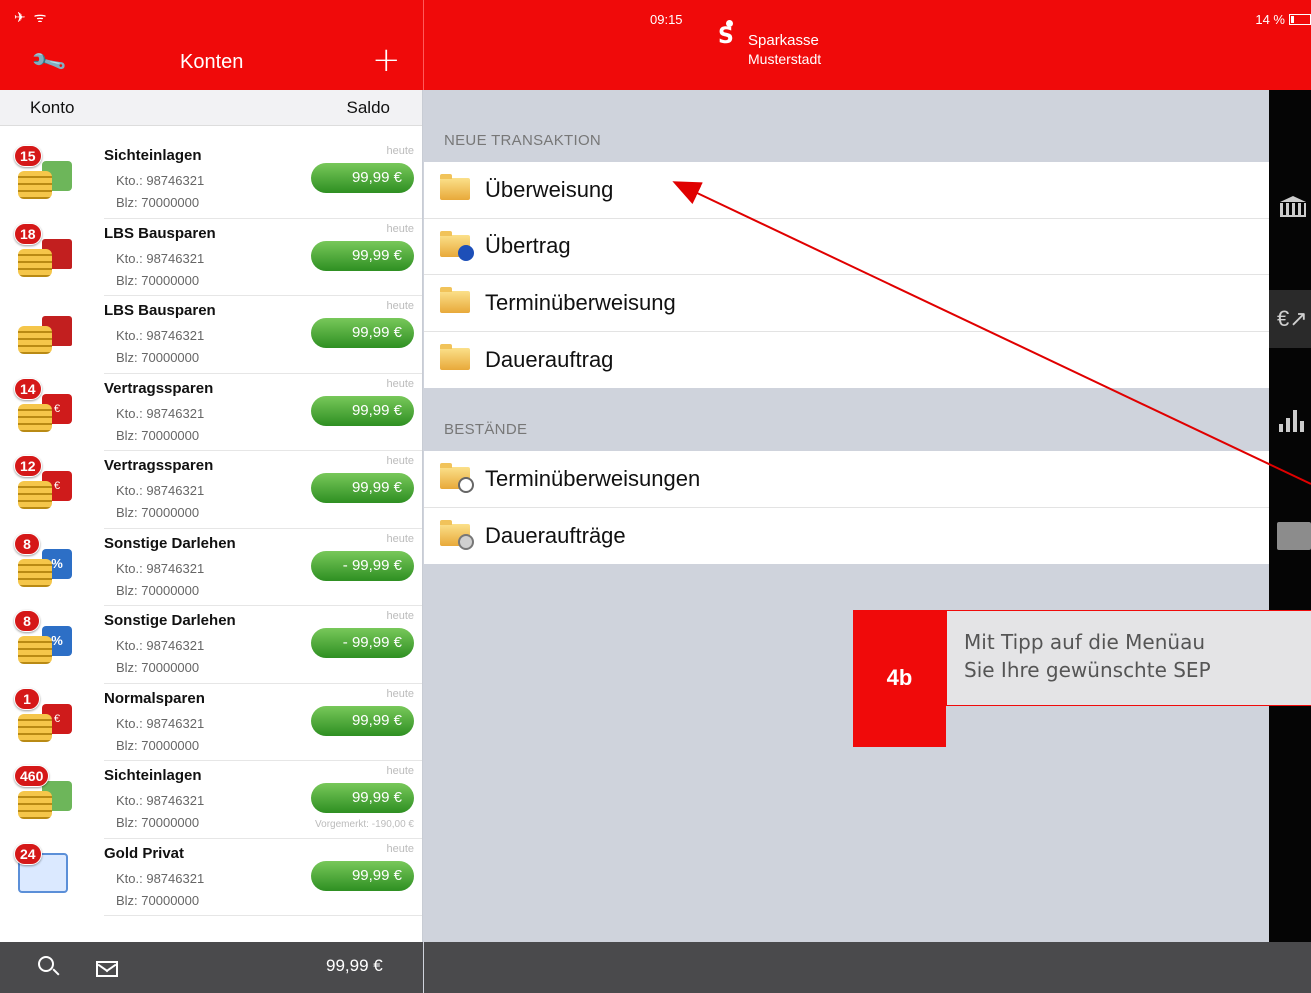 The width and height of the screenshot is (1311, 993). What do you see at coordinates (783, 40) in the screenshot?
I see `brand-name: Sparkasse` at bounding box center [783, 40].